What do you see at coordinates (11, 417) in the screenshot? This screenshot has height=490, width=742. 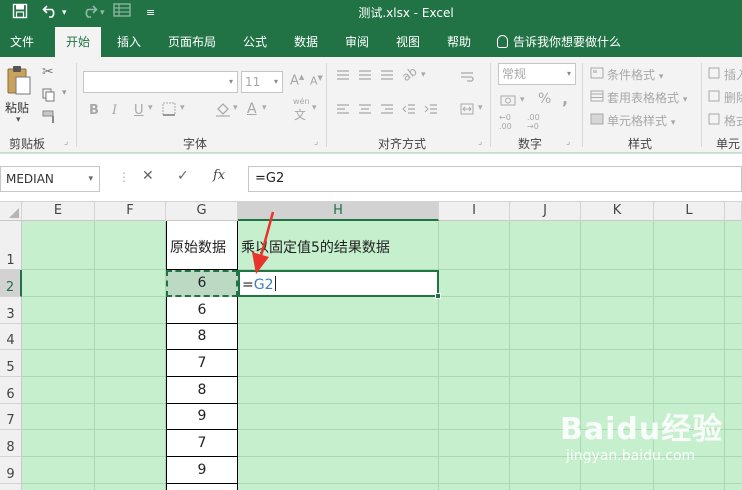 I see `row-header-7: 7` at bounding box center [11, 417].